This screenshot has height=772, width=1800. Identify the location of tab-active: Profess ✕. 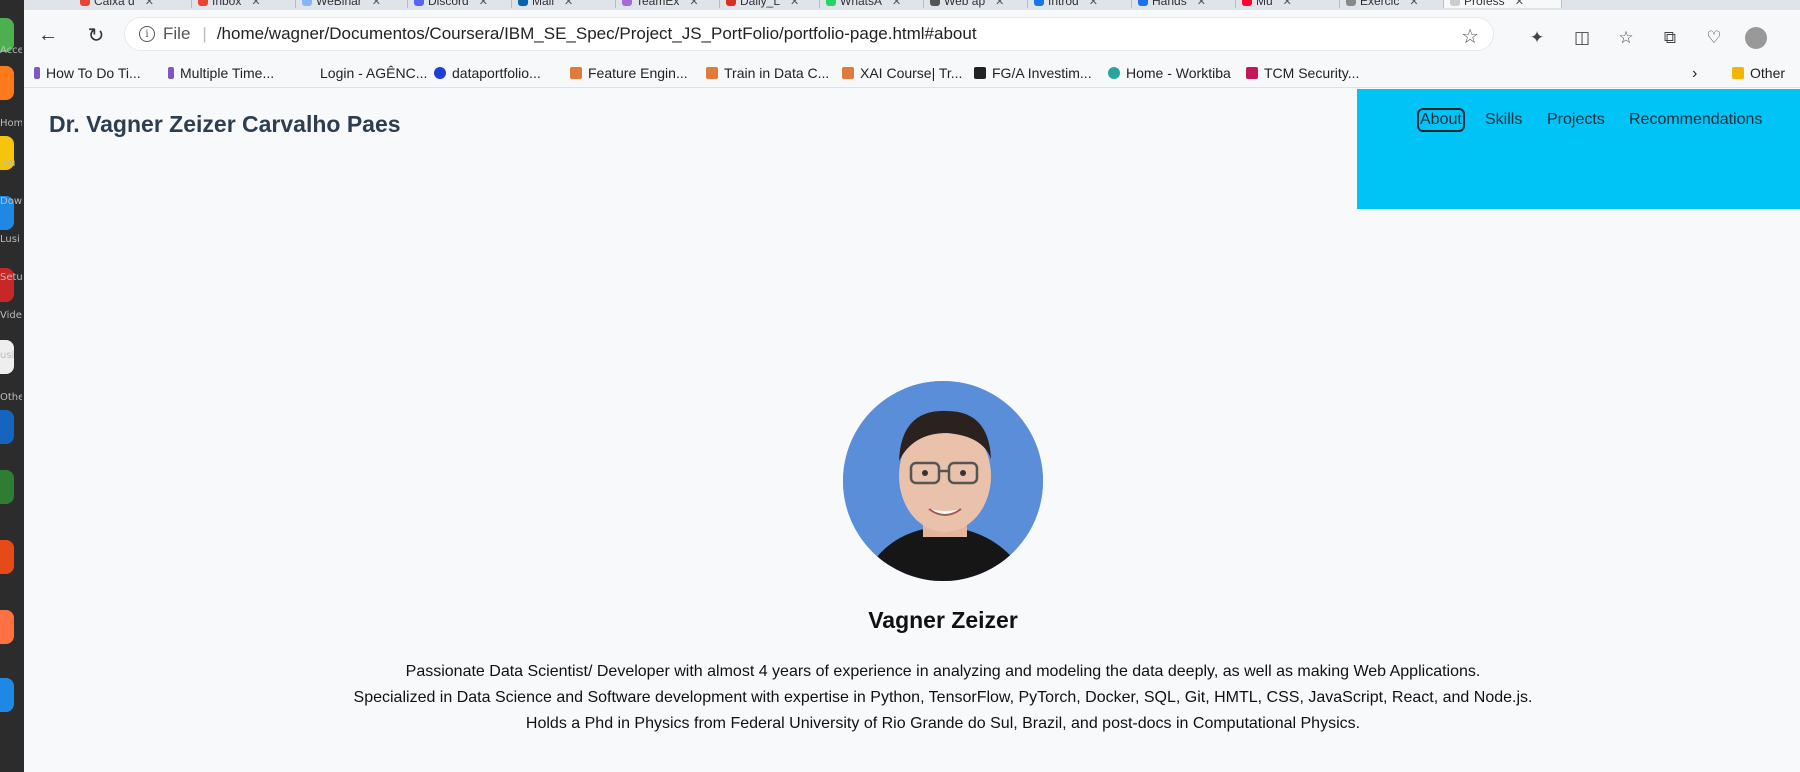
(1503, 4).